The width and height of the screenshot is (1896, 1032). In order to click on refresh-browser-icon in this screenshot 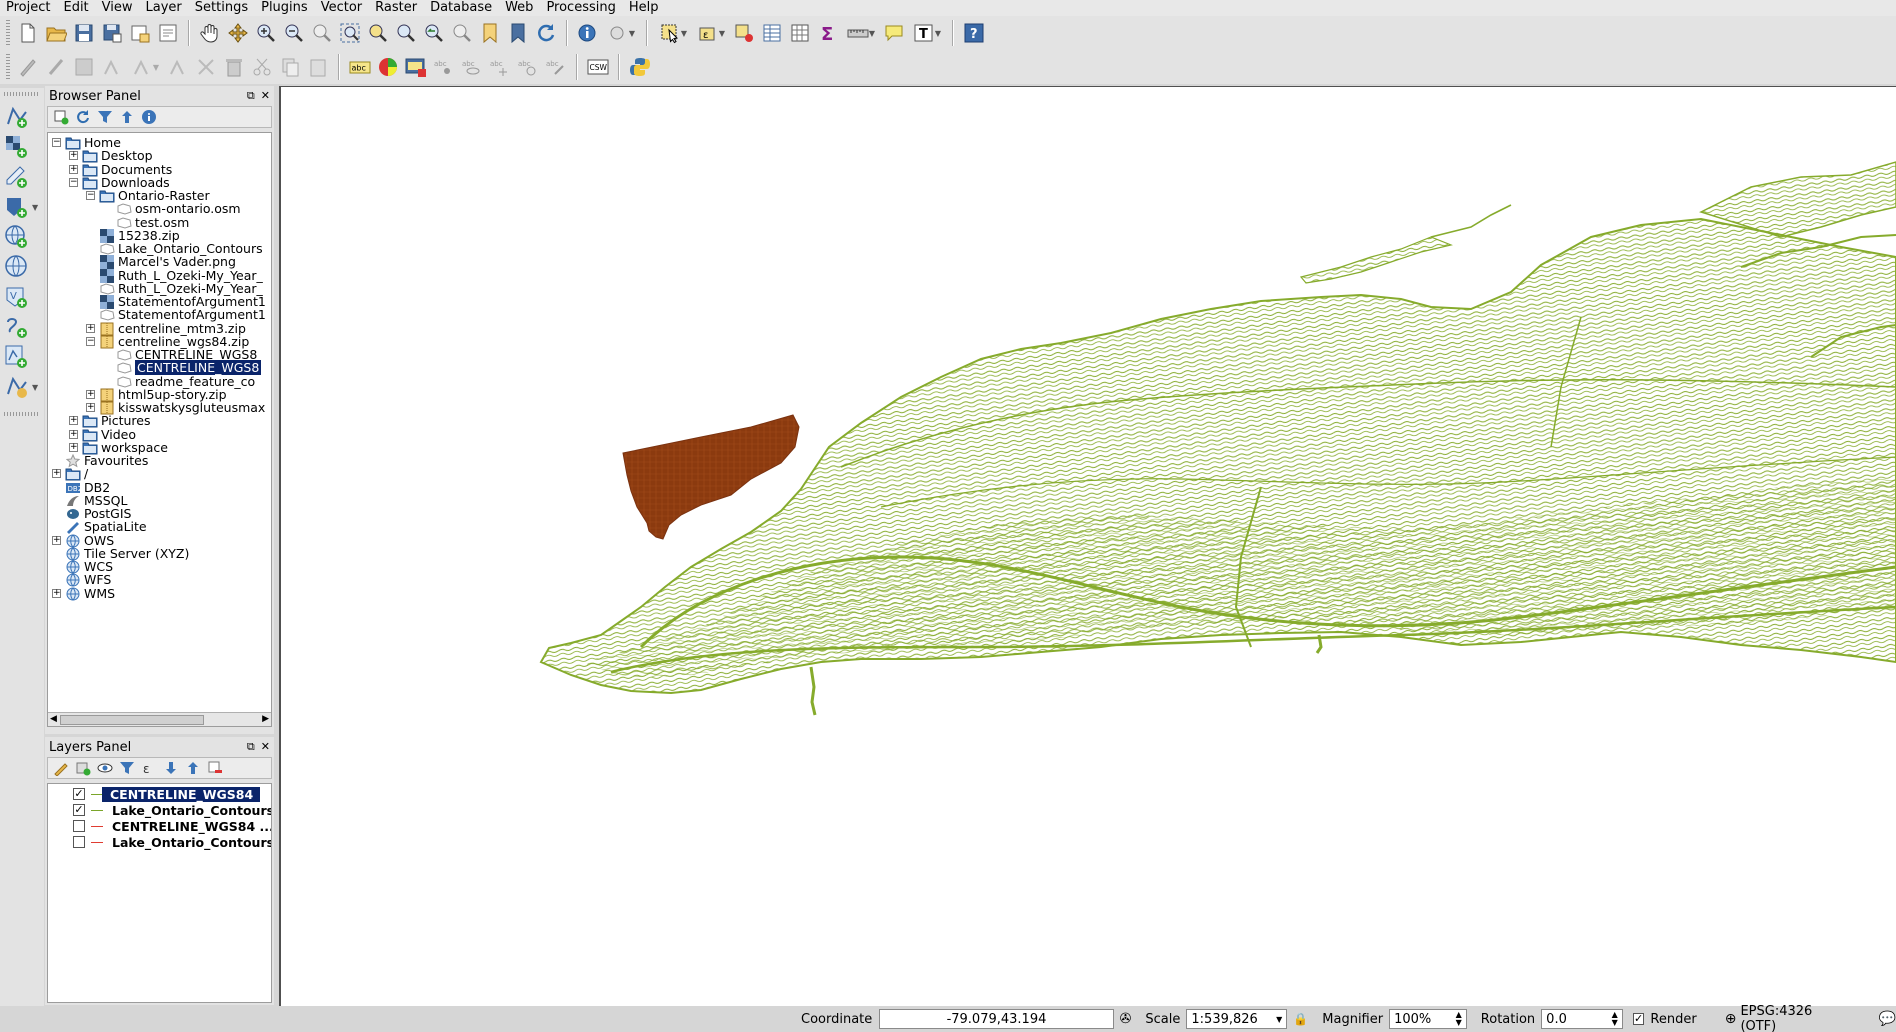, I will do `click(83, 117)`.